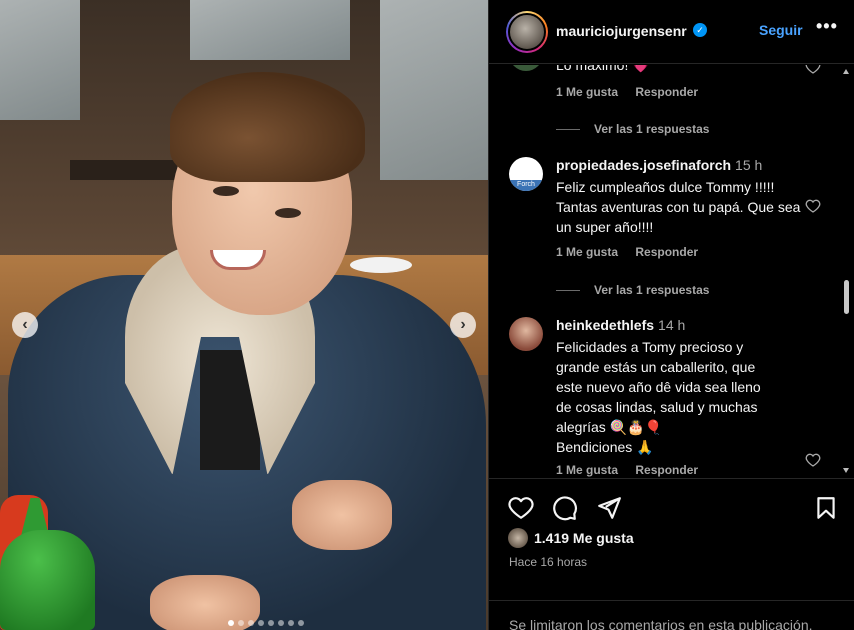 This screenshot has width=854, height=630. What do you see at coordinates (603, 69) in the screenshot?
I see `comment-text: Lo máximo! 💗` at bounding box center [603, 69].